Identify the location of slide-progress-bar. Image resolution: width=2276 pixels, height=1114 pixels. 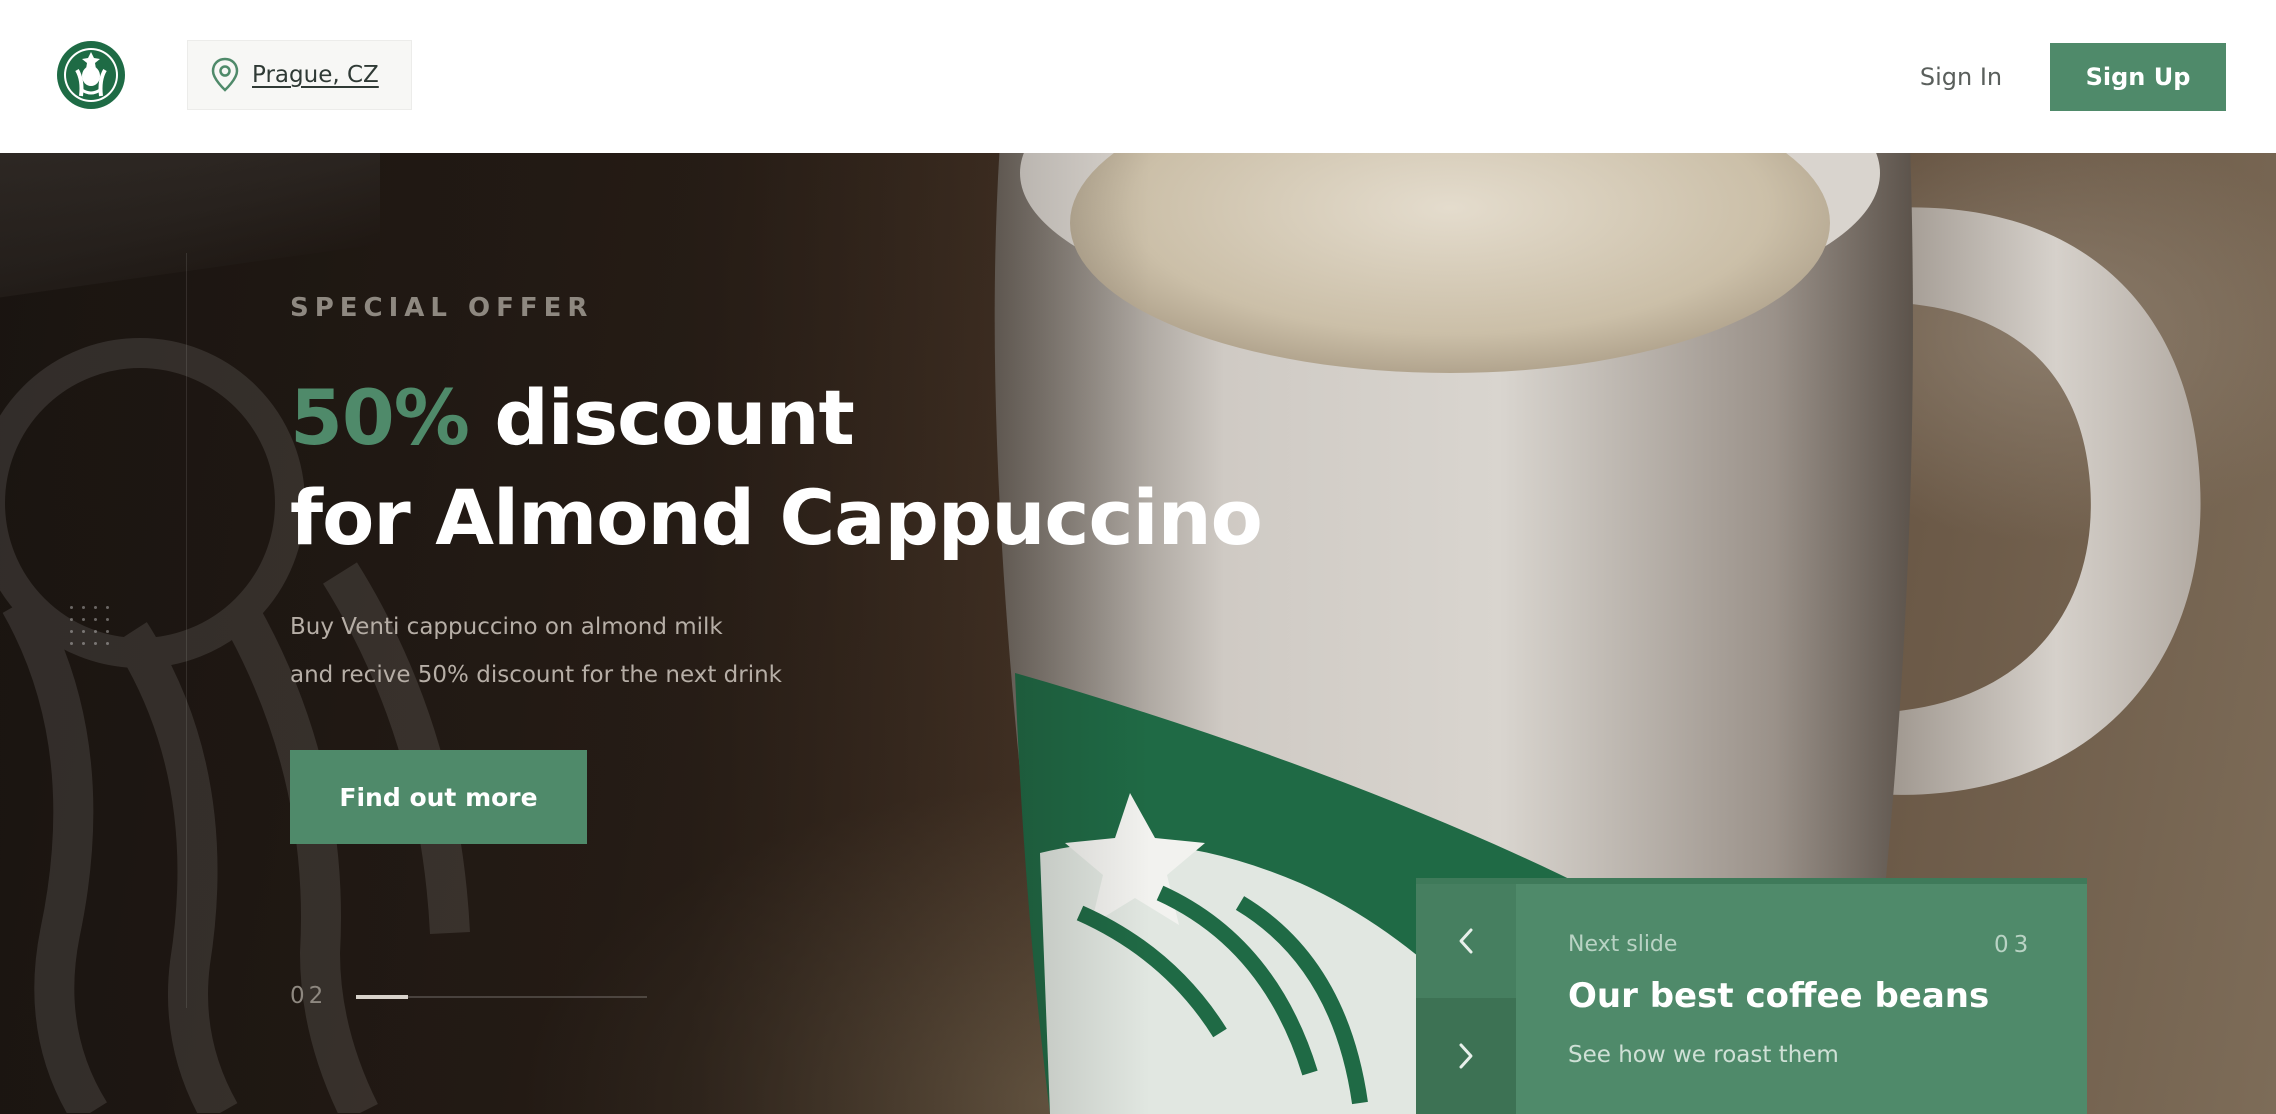
(501, 997).